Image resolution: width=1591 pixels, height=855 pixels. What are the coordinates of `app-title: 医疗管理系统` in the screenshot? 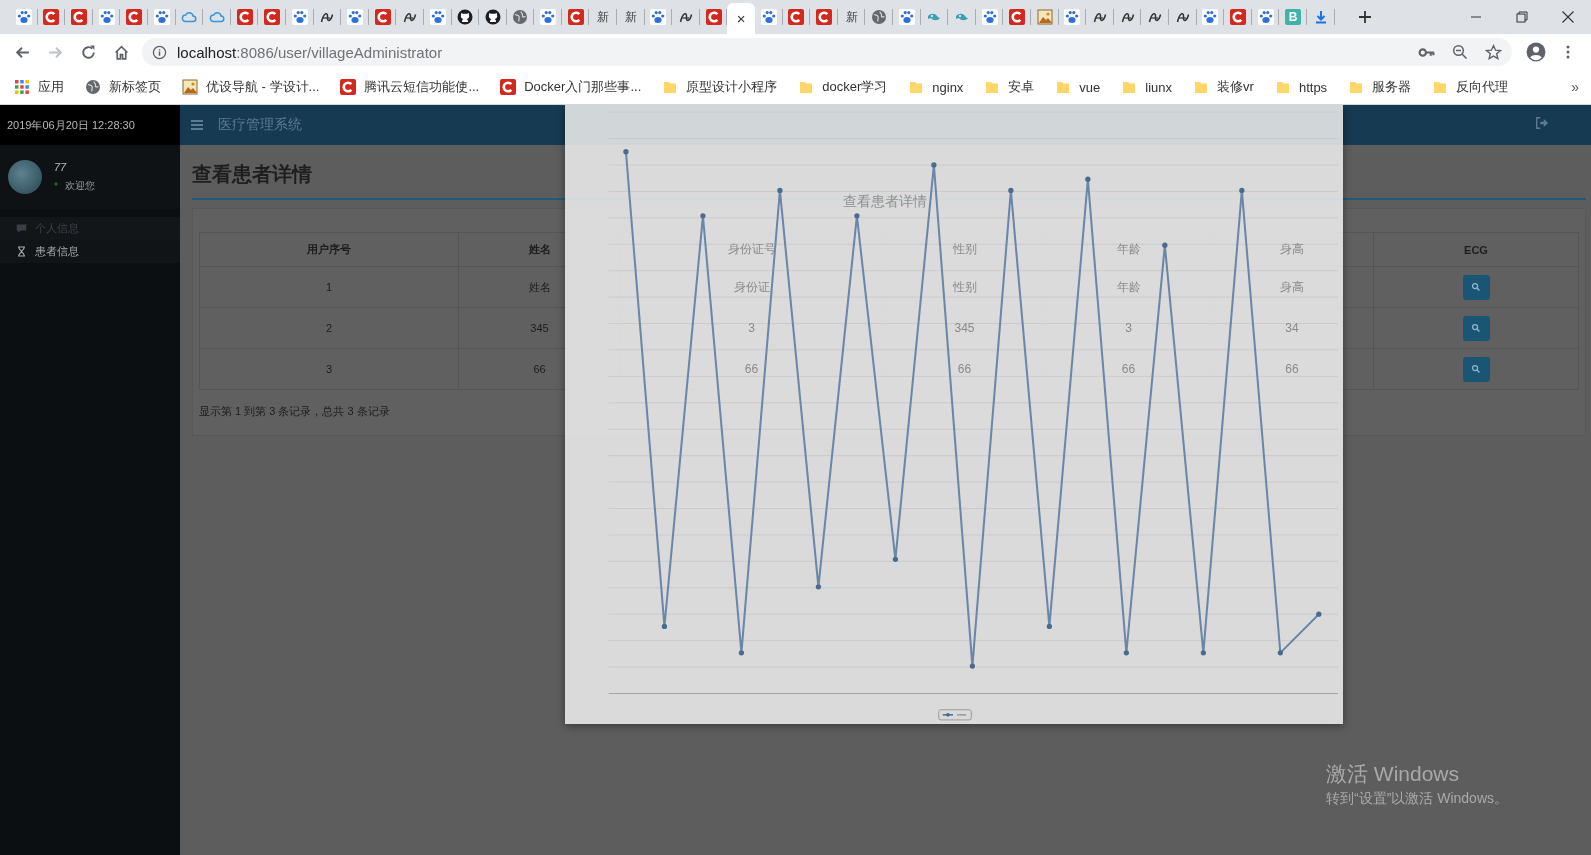 It's located at (260, 125).